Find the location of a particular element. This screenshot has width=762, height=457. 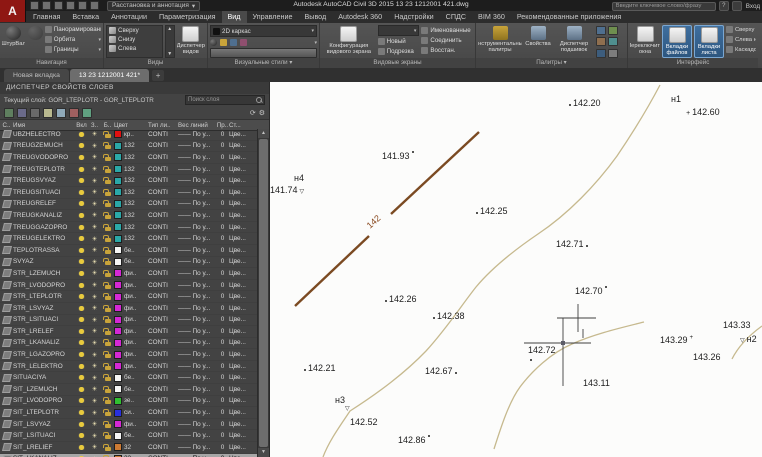

column-header-0: С.. is located at coordinates (6, 125).